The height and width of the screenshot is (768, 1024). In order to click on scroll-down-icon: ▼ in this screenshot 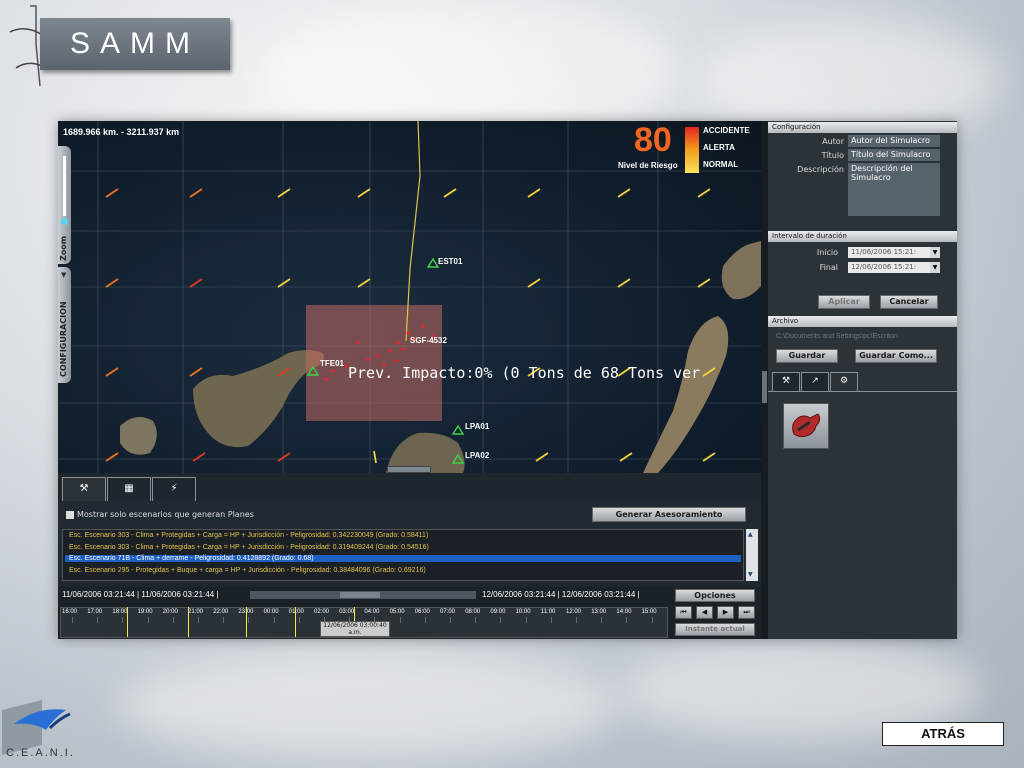, I will do `click(750, 574)`.